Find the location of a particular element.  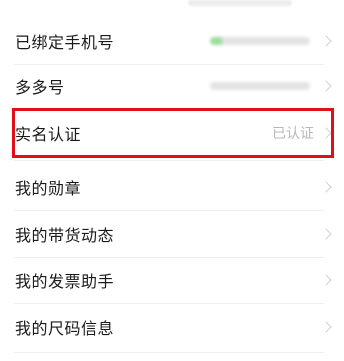

row-my-invoice-assistant: 我的发票助手 is located at coordinates (172, 280).